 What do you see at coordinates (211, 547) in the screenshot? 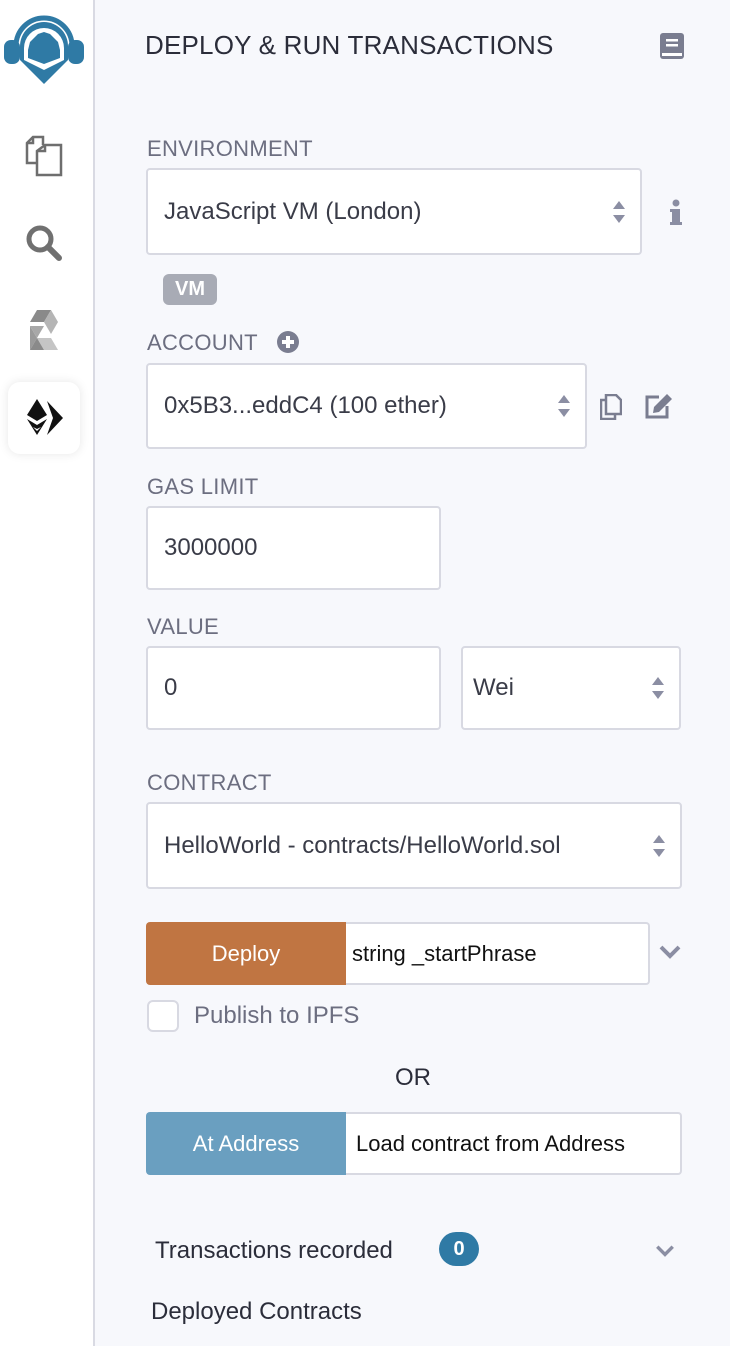
I see `gas-limit-value: 3000000` at bounding box center [211, 547].